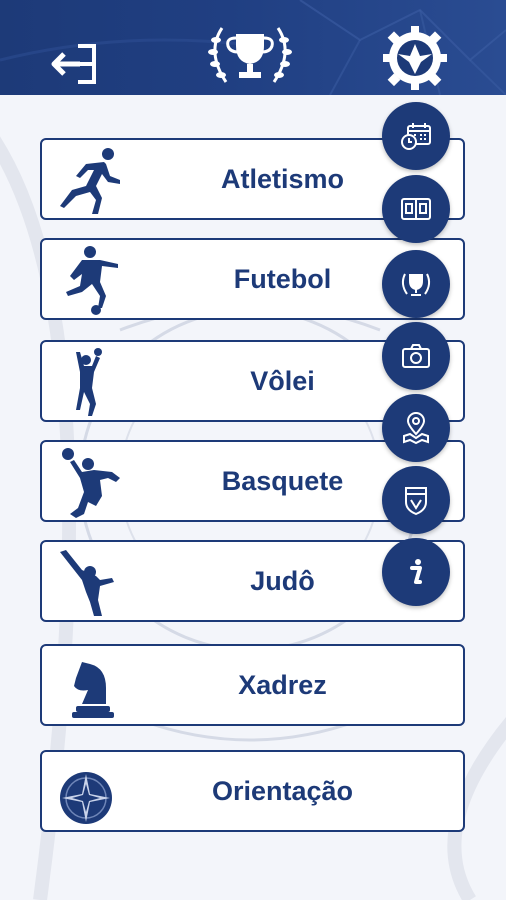 The height and width of the screenshot is (900, 506). I want to click on calendar-clock-icon, so click(416, 136).